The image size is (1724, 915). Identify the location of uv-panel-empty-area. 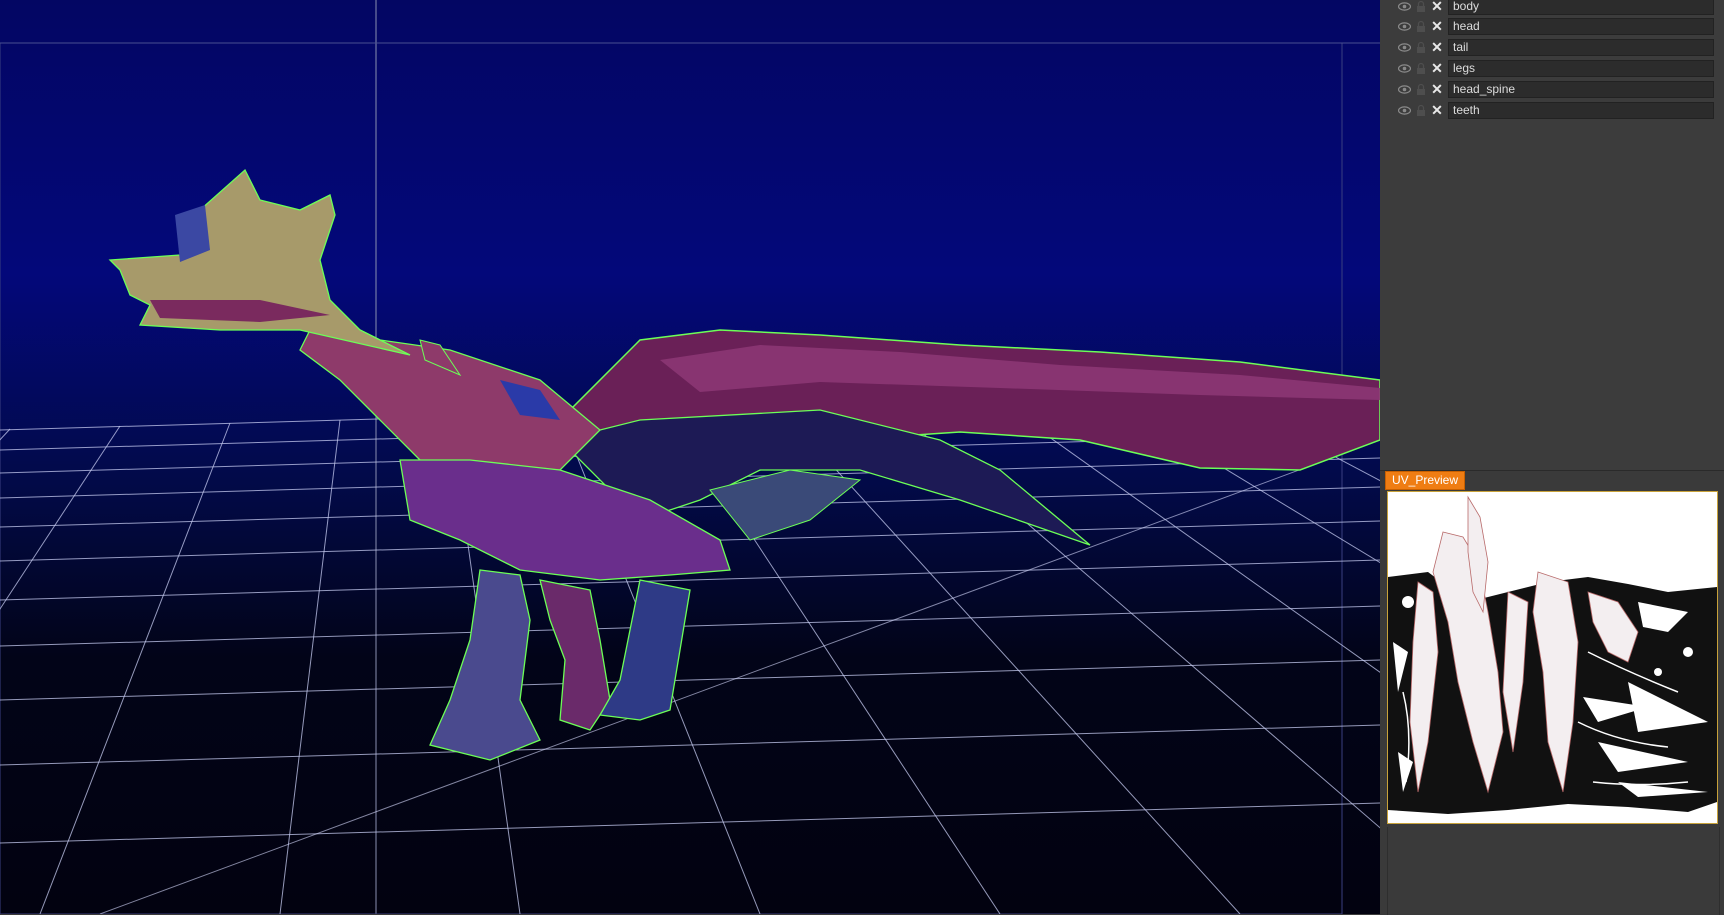
(1553, 871).